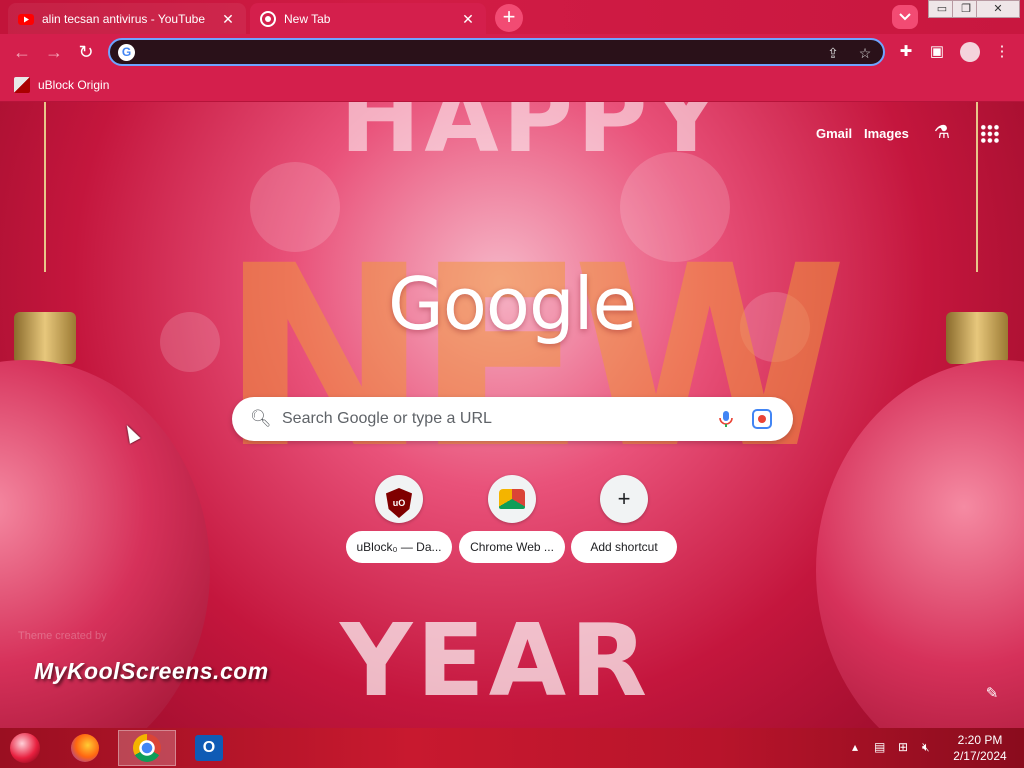 This screenshot has width=1024, height=768. I want to click on extensions-icon: ✚, so click(906, 52).